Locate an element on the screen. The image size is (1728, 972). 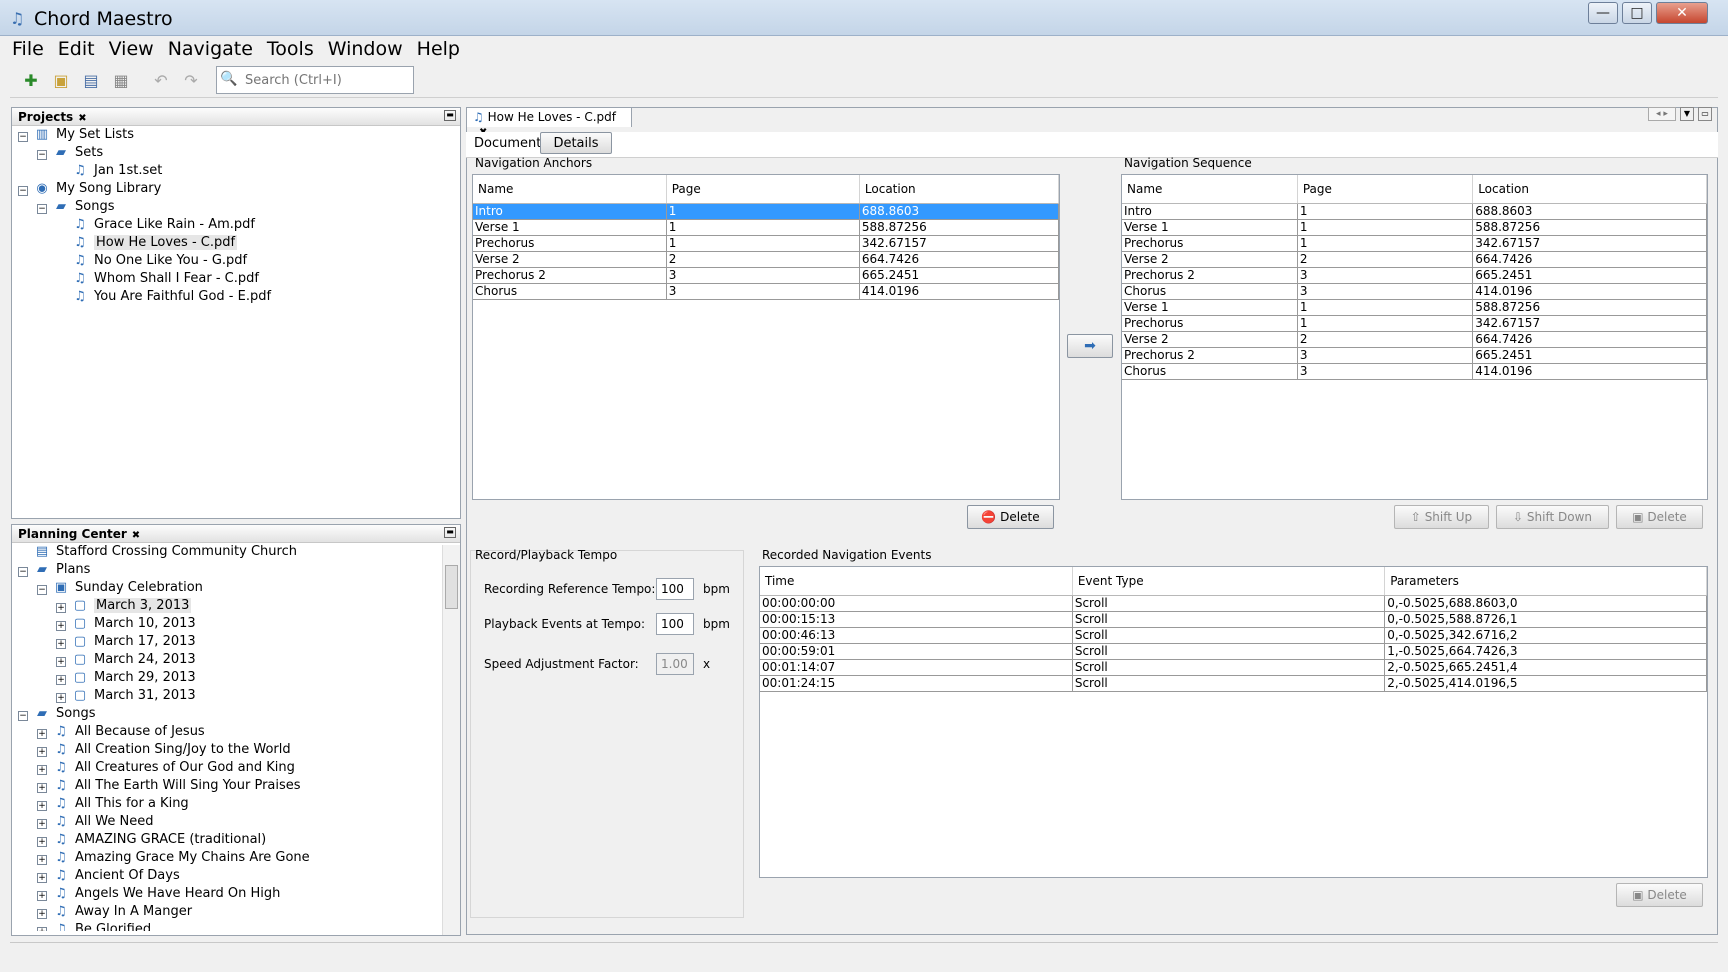
planning-scrollbar is located at coordinates (451, 740).